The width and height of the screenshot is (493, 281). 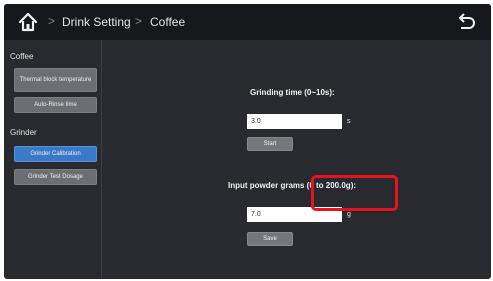 I want to click on start-button: Start, so click(x=270, y=144).